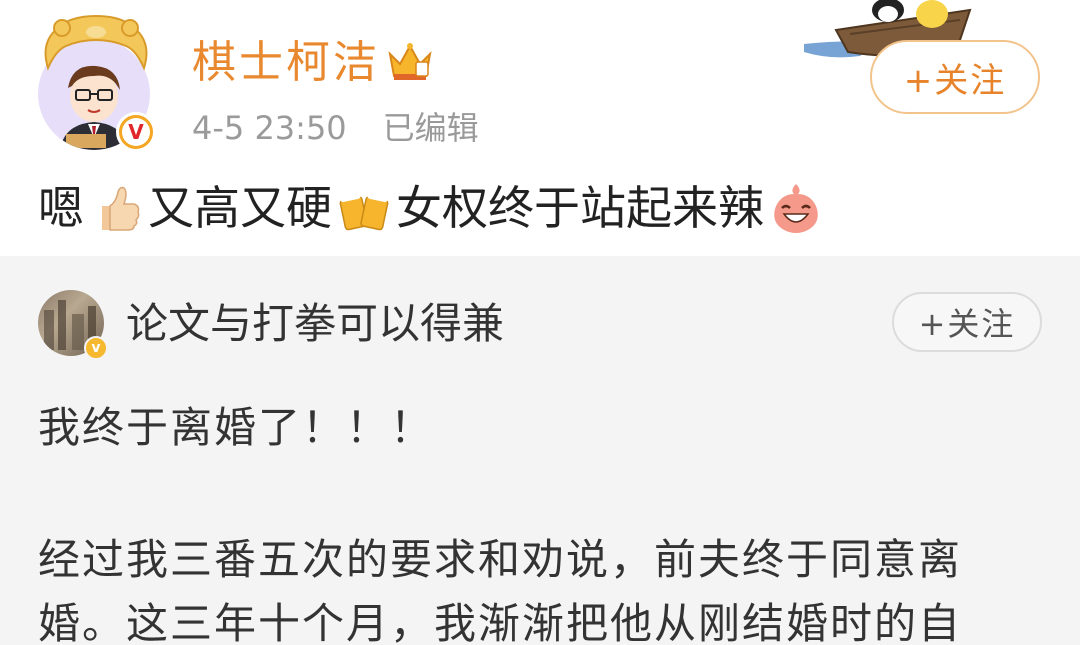 Image resolution: width=1080 pixels, height=645 pixels. I want to click on lion-hood-icon, so click(96, 42).